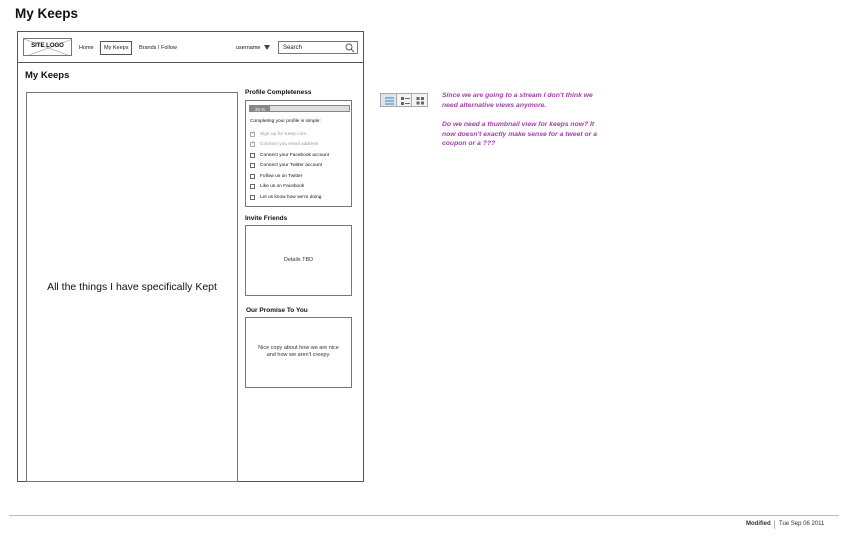 The height and width of the screenshot is (537, 850). What do you see at coordinates (281, 176) in the screenshot?
I see `task-label: Follow us on Twitter` at bounding box center [281, 176].